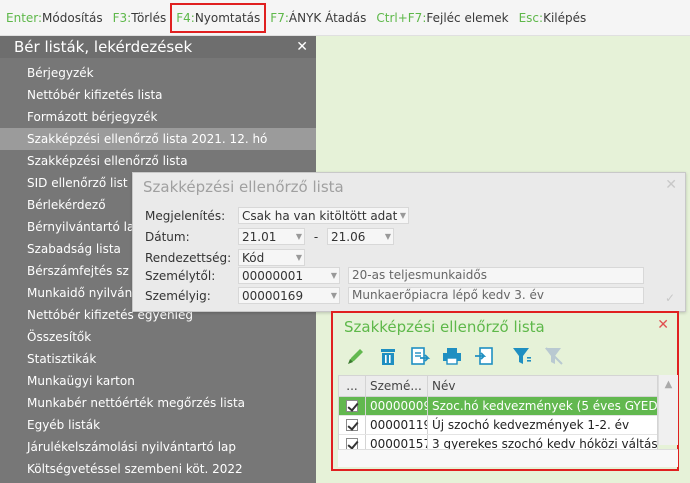  I want to click on delete-icon, so click(388, 356).